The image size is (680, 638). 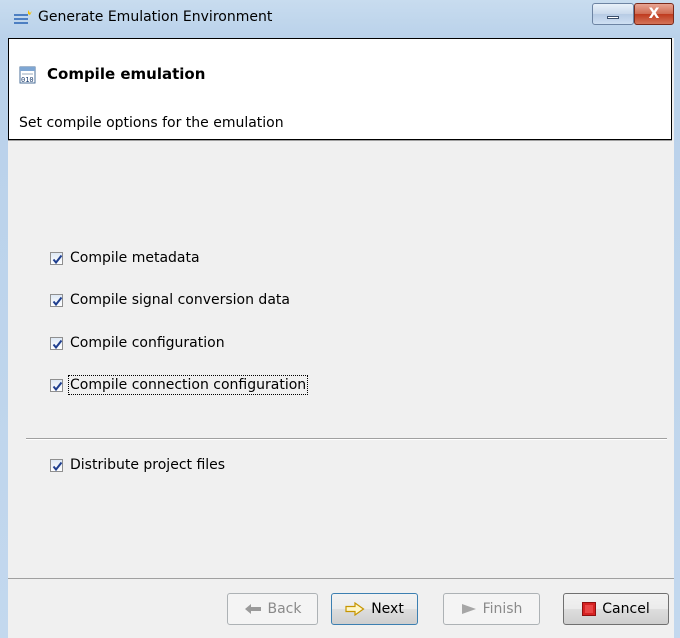 What do you see at coordinates (387, 609) in the screenshot?
I see `next-label: Next` at bounding box center [387, 609].